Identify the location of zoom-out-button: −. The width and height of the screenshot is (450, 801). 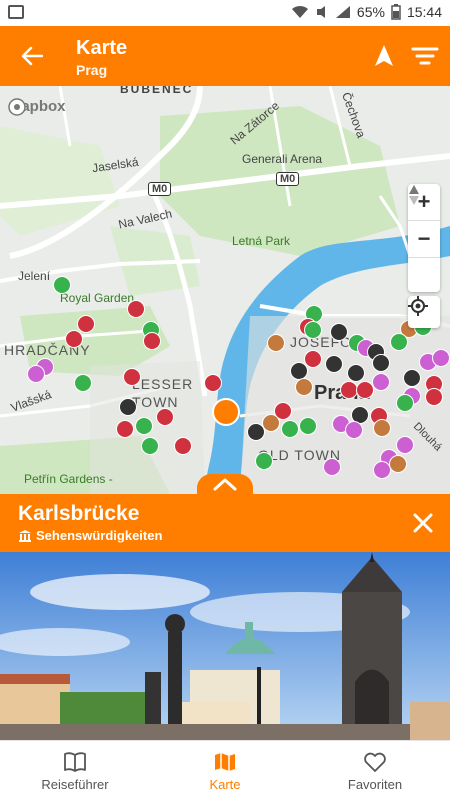
(424, 239).